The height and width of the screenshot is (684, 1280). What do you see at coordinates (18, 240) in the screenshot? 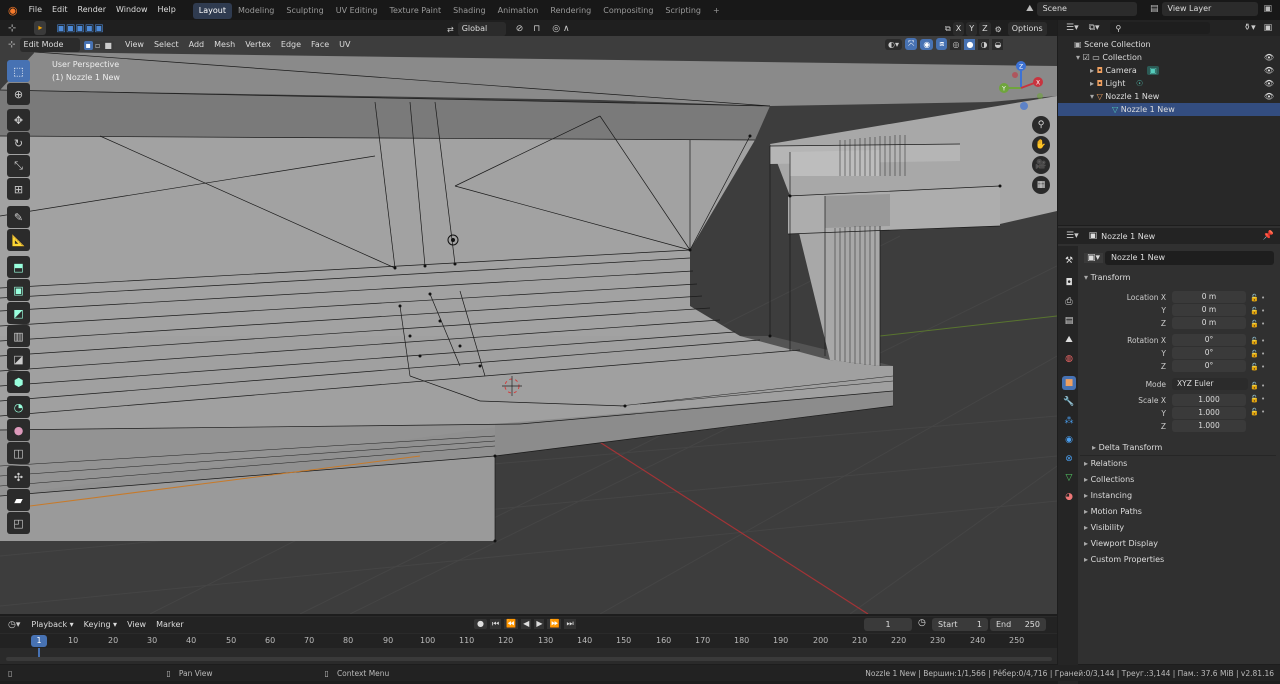
I see `measure-tool-icon: 📐` at bounding box center [18, 240].